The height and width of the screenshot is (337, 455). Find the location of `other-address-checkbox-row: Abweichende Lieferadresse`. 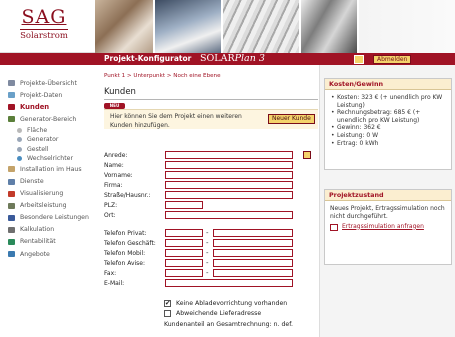

other-address-checkbox-row: Abweichende Lieferadresse is located at coordinates (212, 313).